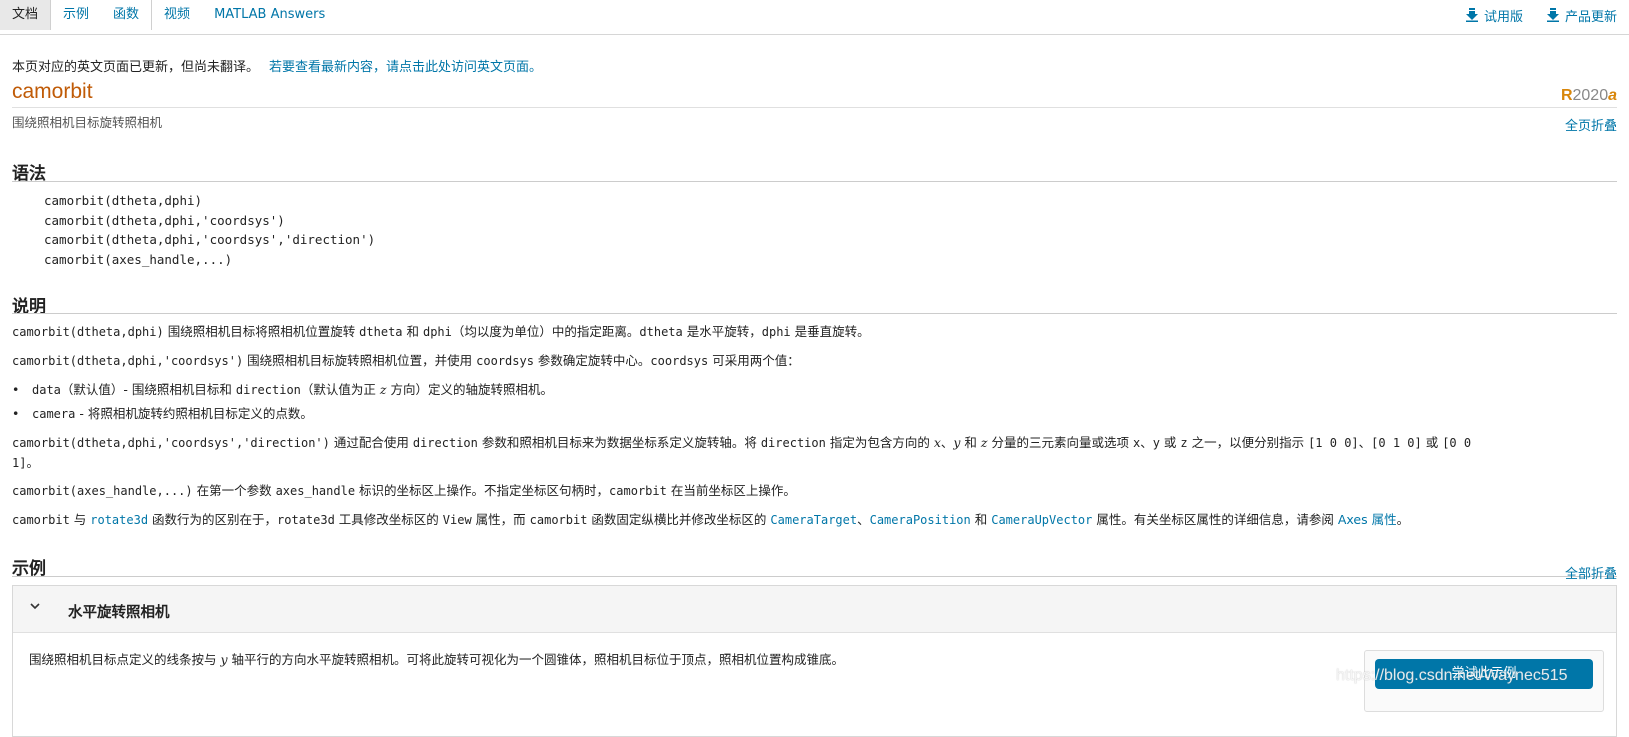 The height and width of the screenshot is (737, 1629). Describe the element at coordinates (162, 413) in the screenshot. I see `list-item: • camera - 将照相机旋转约照相机目标定义的点数。` at that location.